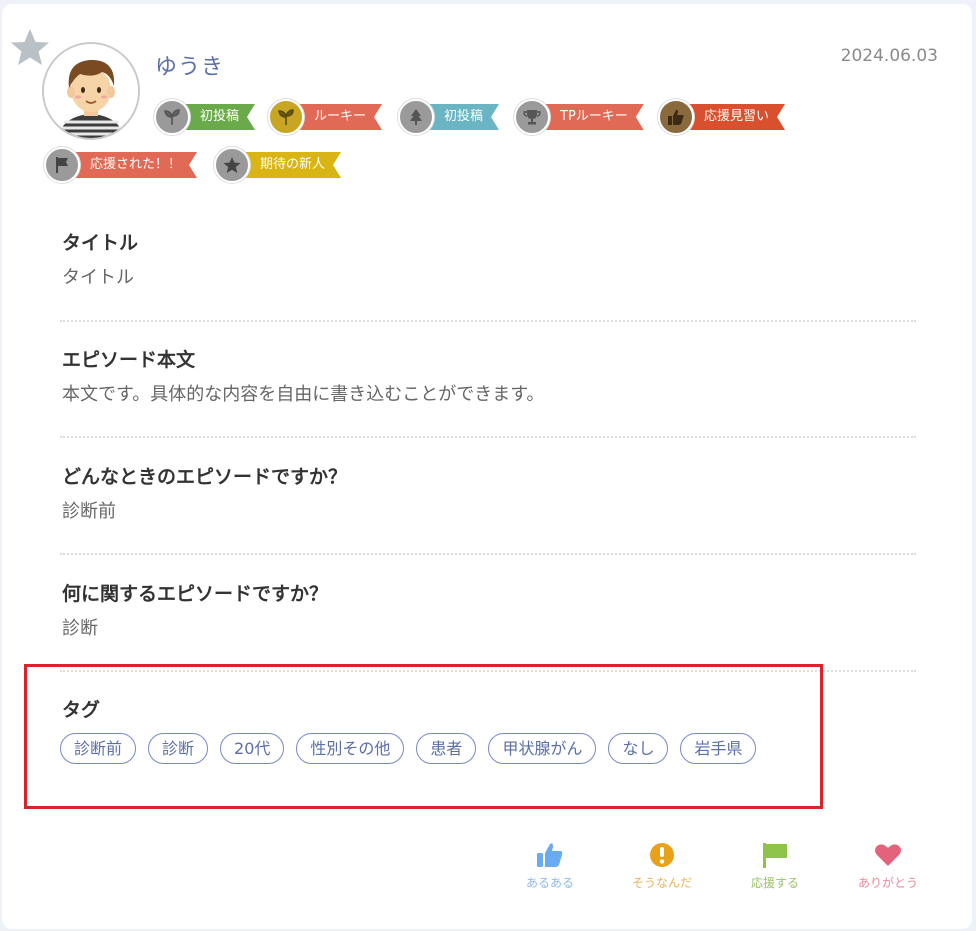 This screenshot has width=976, height=931. I want to click on badge-label: ルーキー, so click(339, 117).